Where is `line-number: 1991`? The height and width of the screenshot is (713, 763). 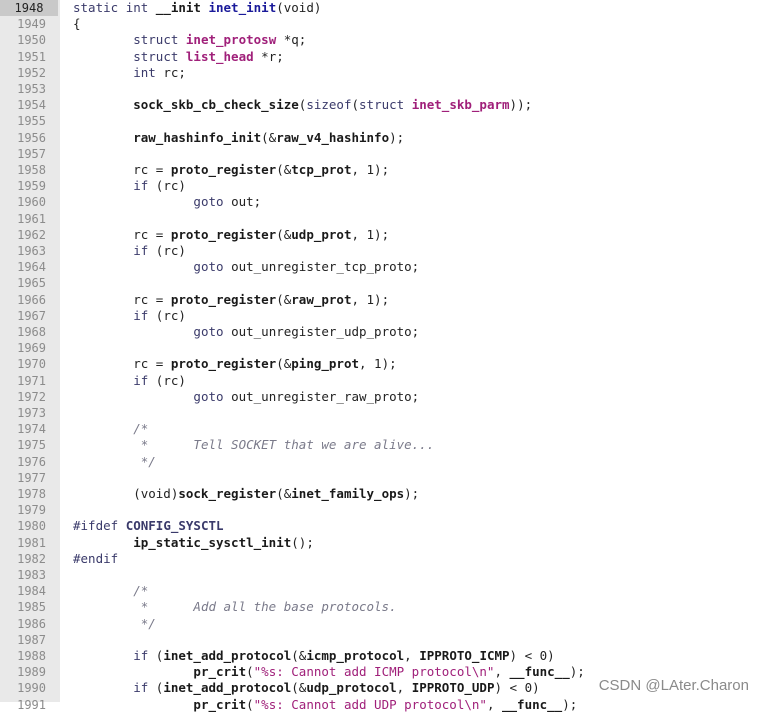
line-number: 1991 is located at coordinates (31, 704).